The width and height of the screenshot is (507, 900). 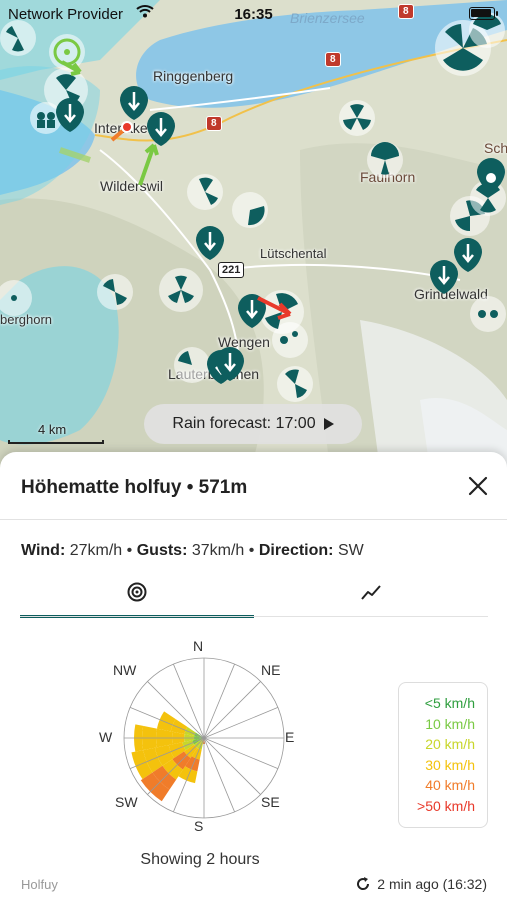 I want to click on direction-label-nw: NW, so click(x=125, y=670).